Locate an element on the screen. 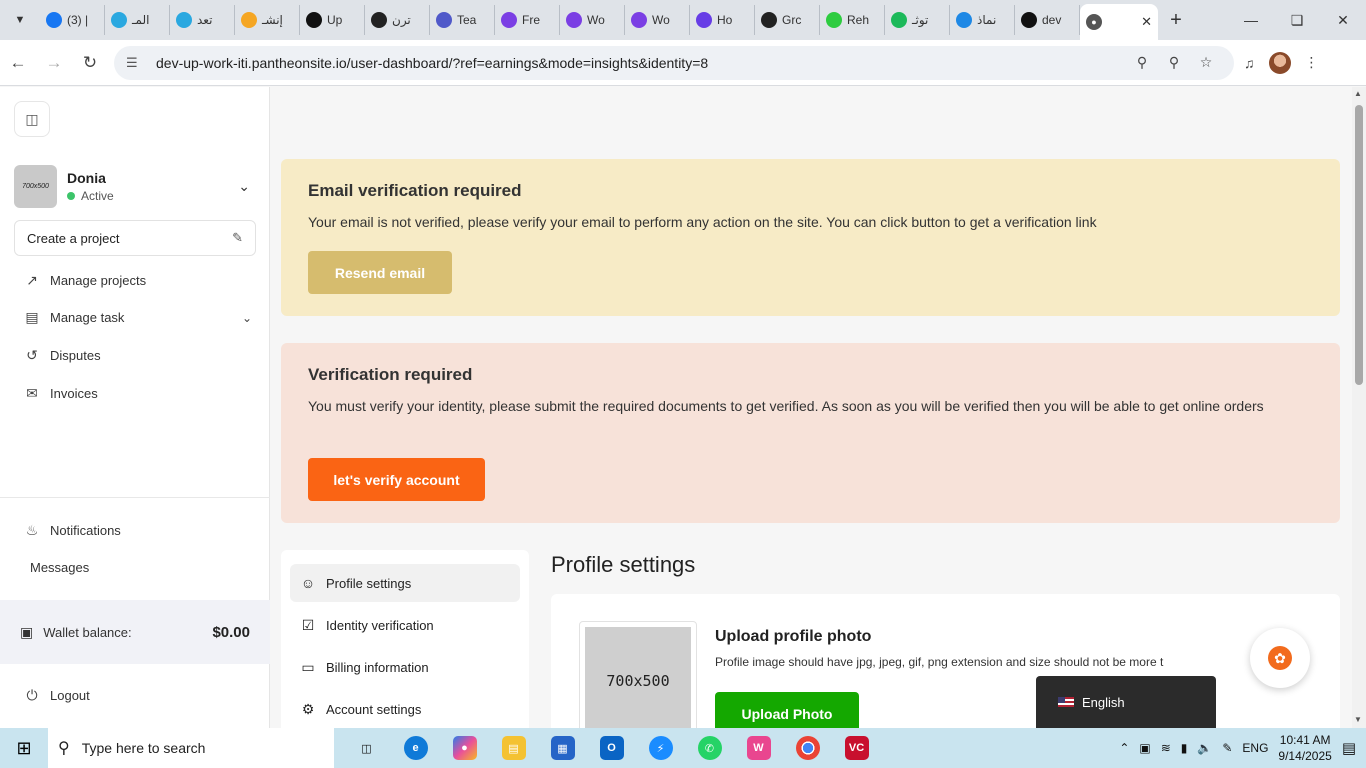 The image size is (1366, 768). sidebar-item-disputes: ↺ Disputes is located at coordinates (137, 355).